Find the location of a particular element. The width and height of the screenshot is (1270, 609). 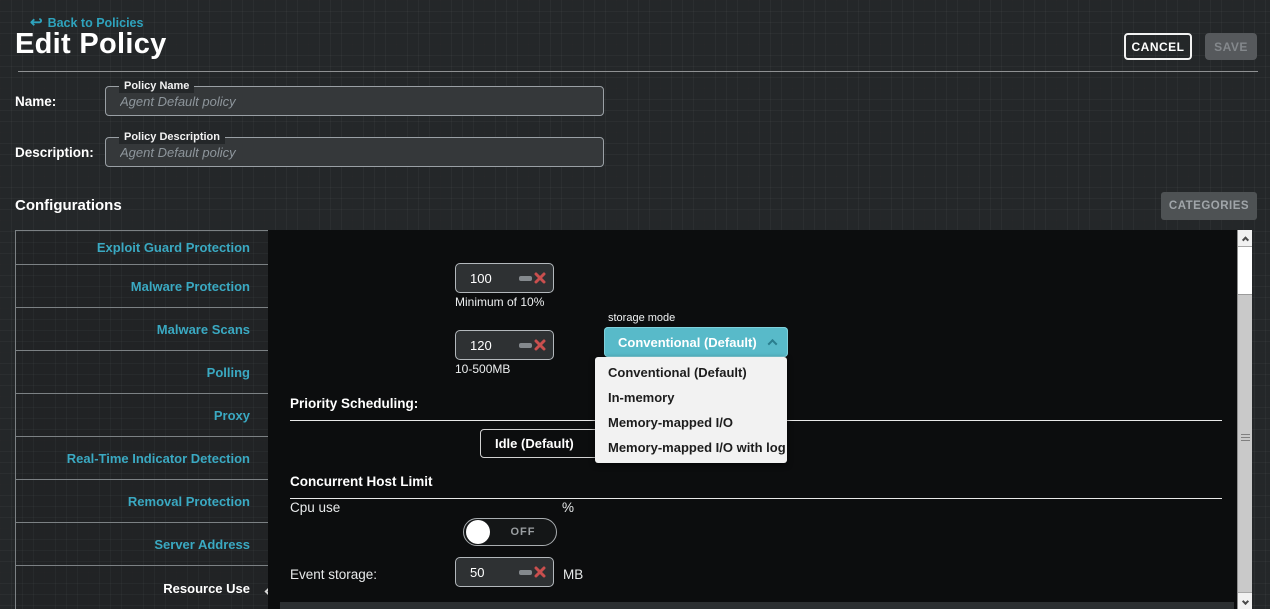

scroll-down-button is located at coordinates (1245, 600).